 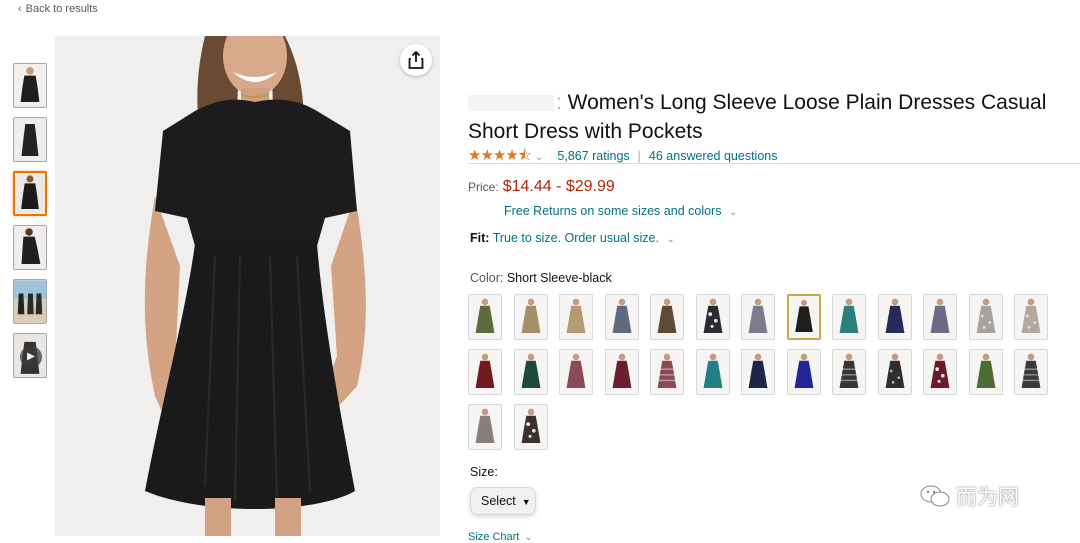 I want to click on share-button, so click(x=416, y=60).